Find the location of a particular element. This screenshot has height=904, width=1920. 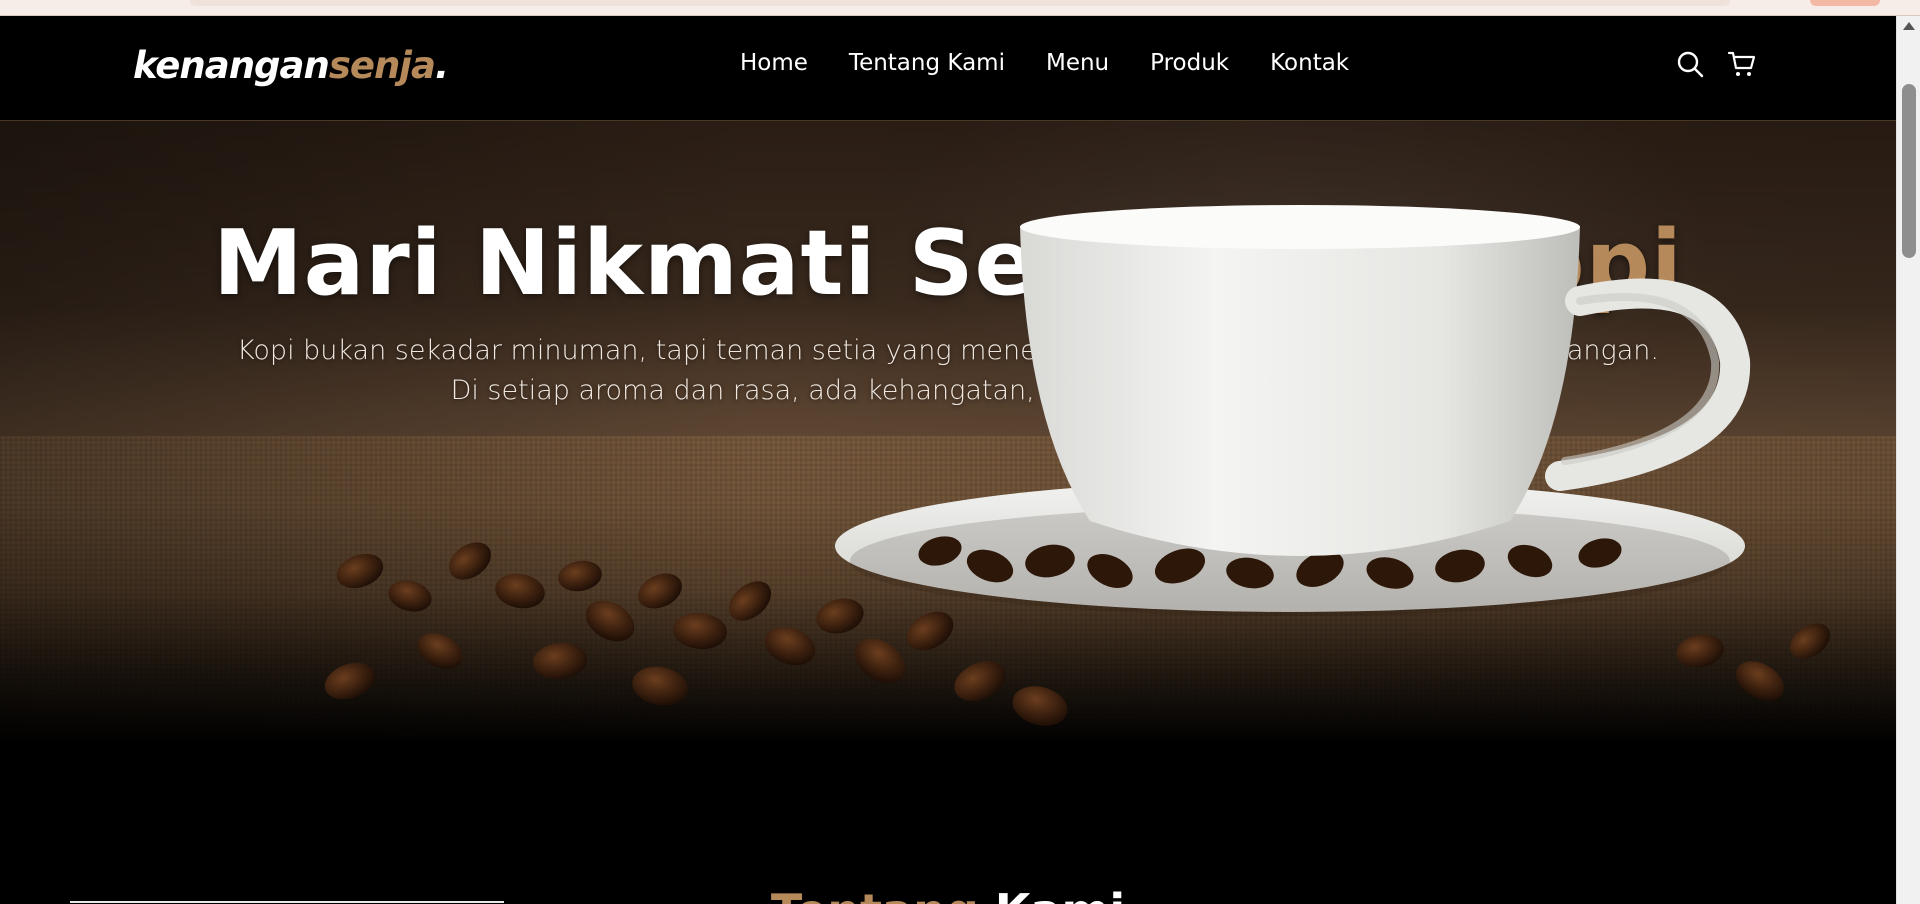

hero-title: Mari Nikmati Secangkir Kopi is located at coordinates (948, 263).